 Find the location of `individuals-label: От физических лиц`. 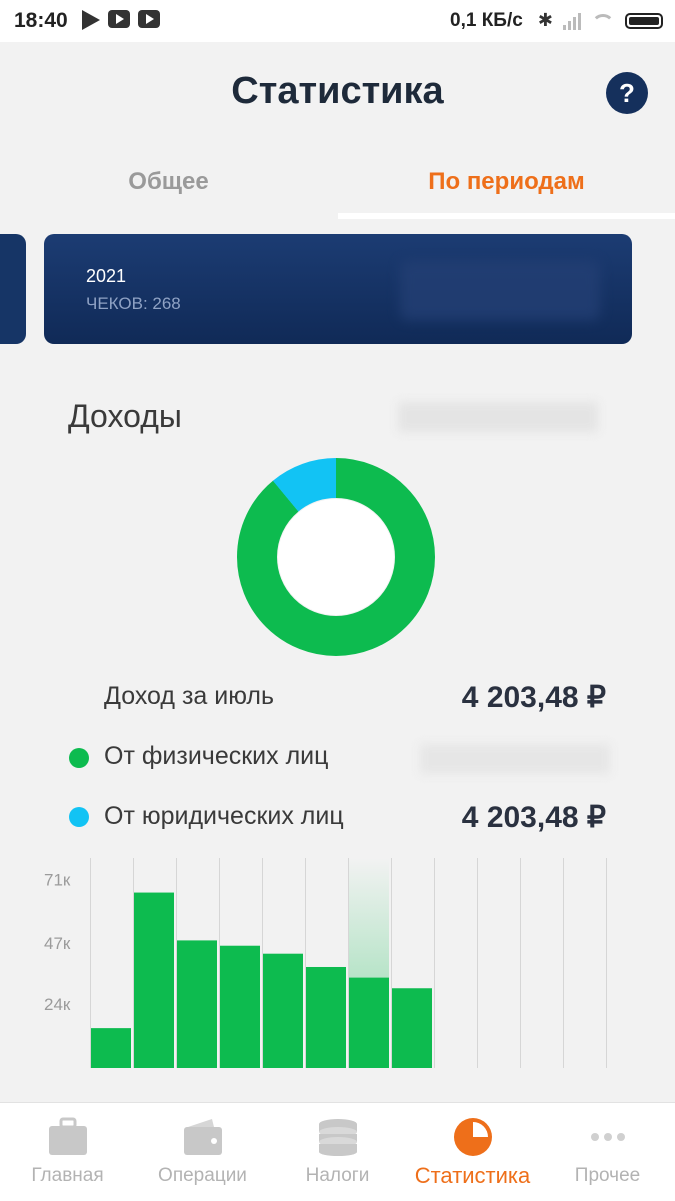

individuals-label: От физических лиц is located at coordinates (216, 756).